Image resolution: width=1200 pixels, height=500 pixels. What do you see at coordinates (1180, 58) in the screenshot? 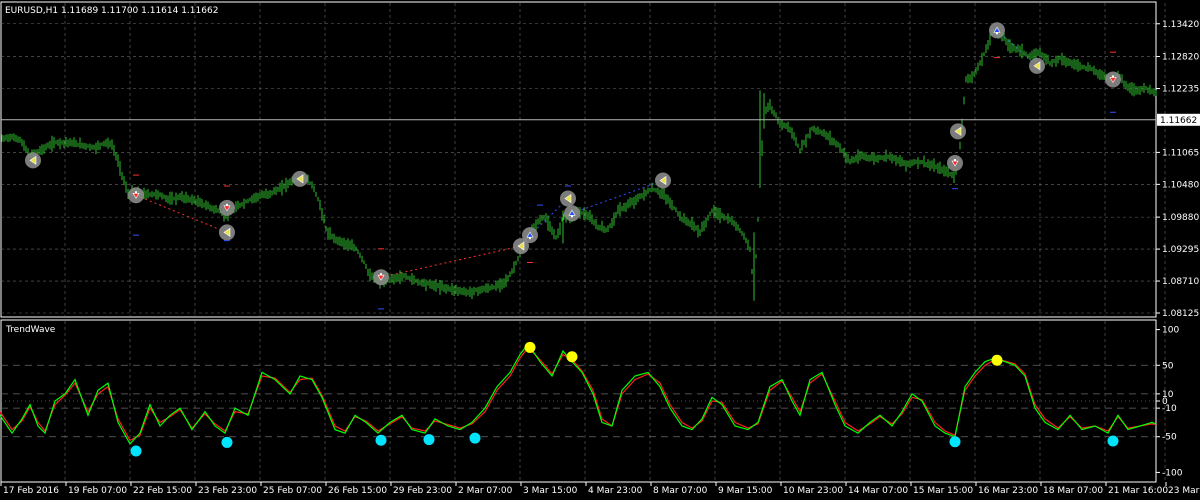
I see `price-tick-label: 1.12820` at bounding box center [1180, 58].